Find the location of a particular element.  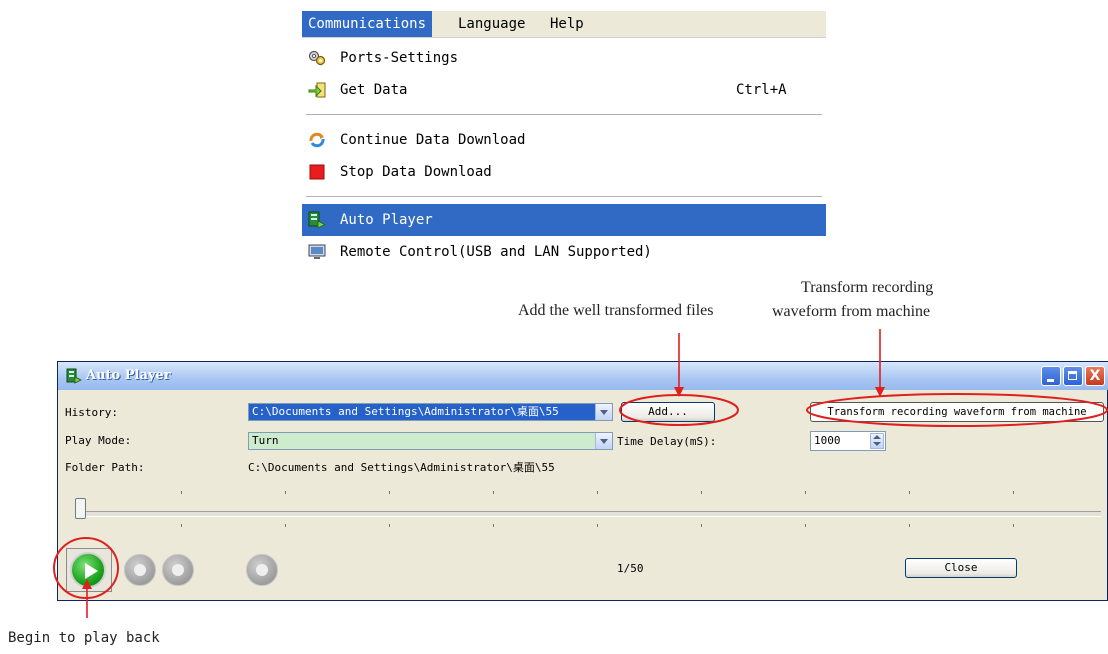

menu-item-remote-control: Remote Control(USB and LAN Supported) is located at coordinates (564, 252).